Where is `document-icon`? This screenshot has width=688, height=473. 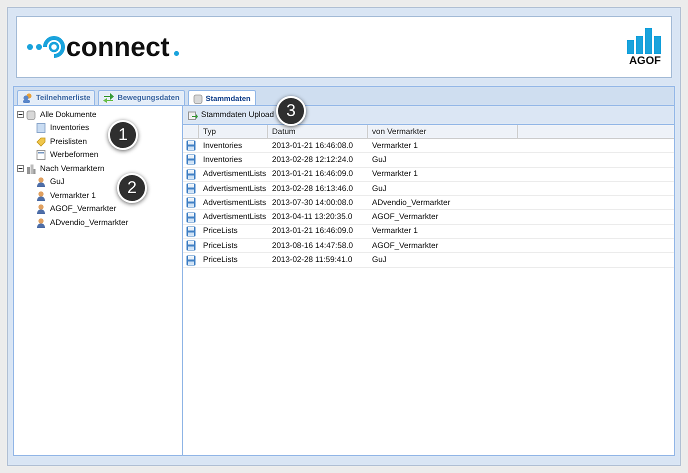 document-icon is located at coordinates (41, 128).